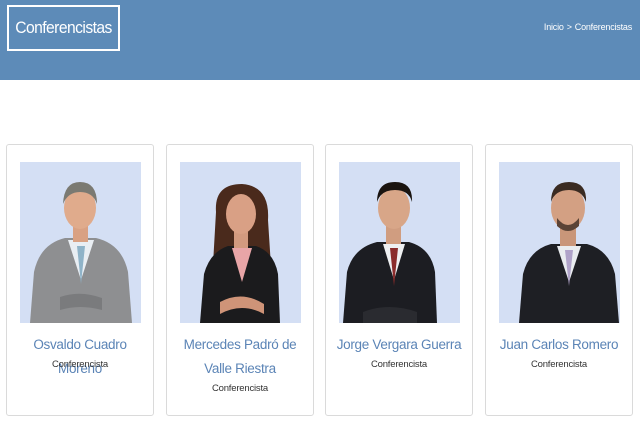 Image resolution: width=640 pixels, height=426 pixels. I want to click on speaker-card: Osvaldo Cuadro Moreno Conferencista, so click(80, 280).